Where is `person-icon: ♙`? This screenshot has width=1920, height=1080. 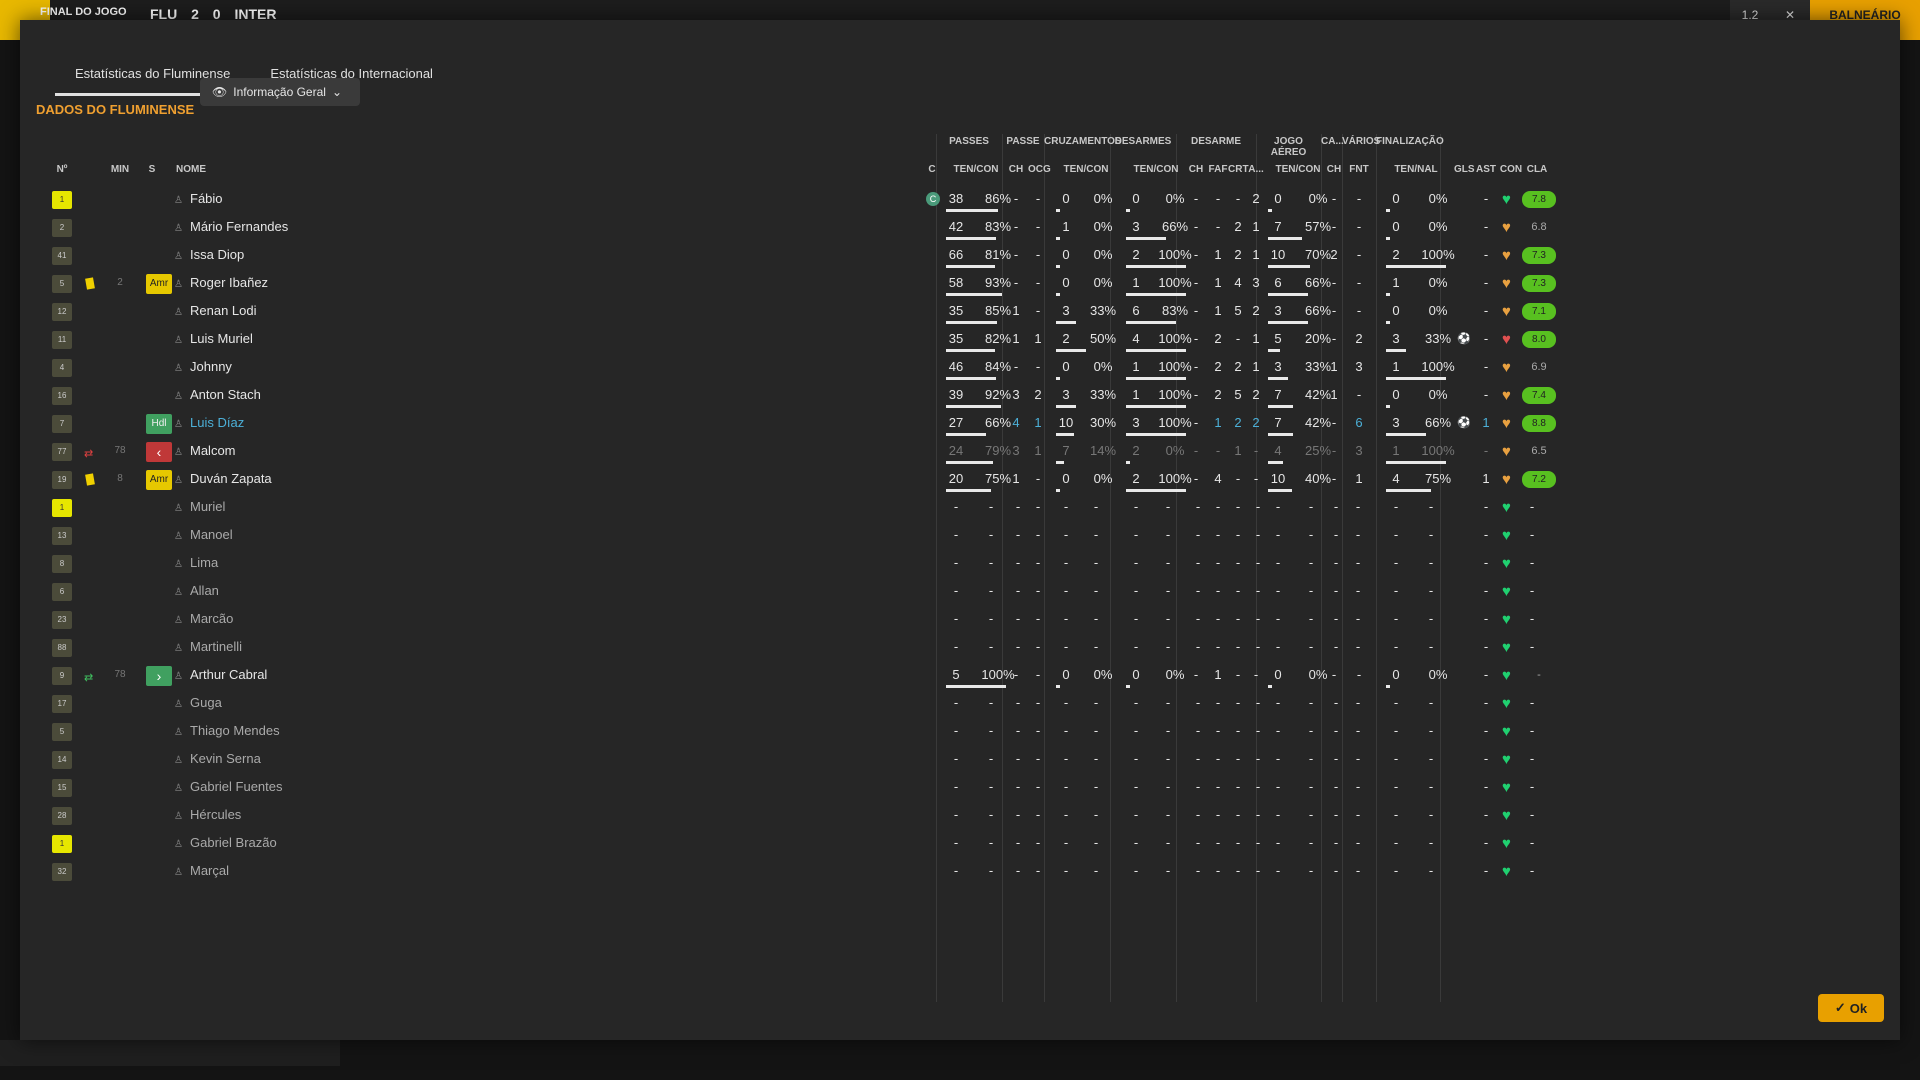
person-icon: ♙ is located at coordinates (178, 312).